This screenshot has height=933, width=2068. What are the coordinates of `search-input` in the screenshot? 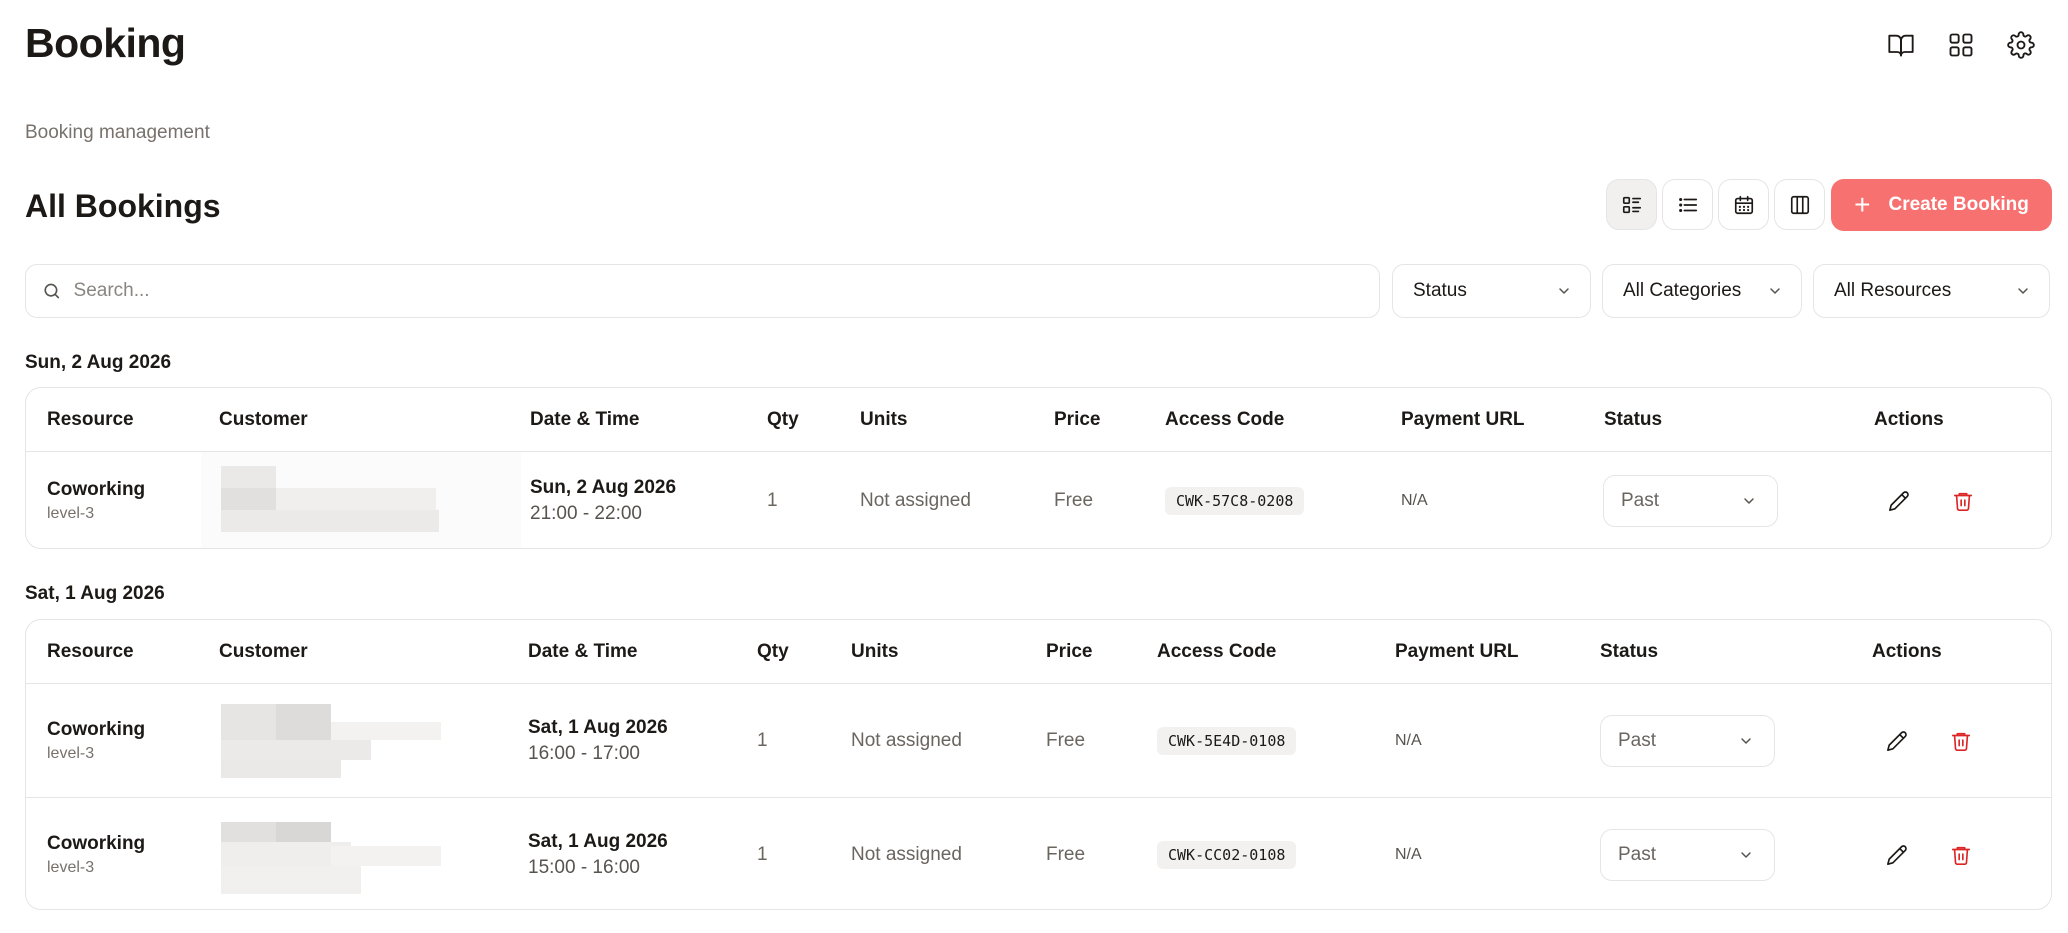 It's located at (726, 291).